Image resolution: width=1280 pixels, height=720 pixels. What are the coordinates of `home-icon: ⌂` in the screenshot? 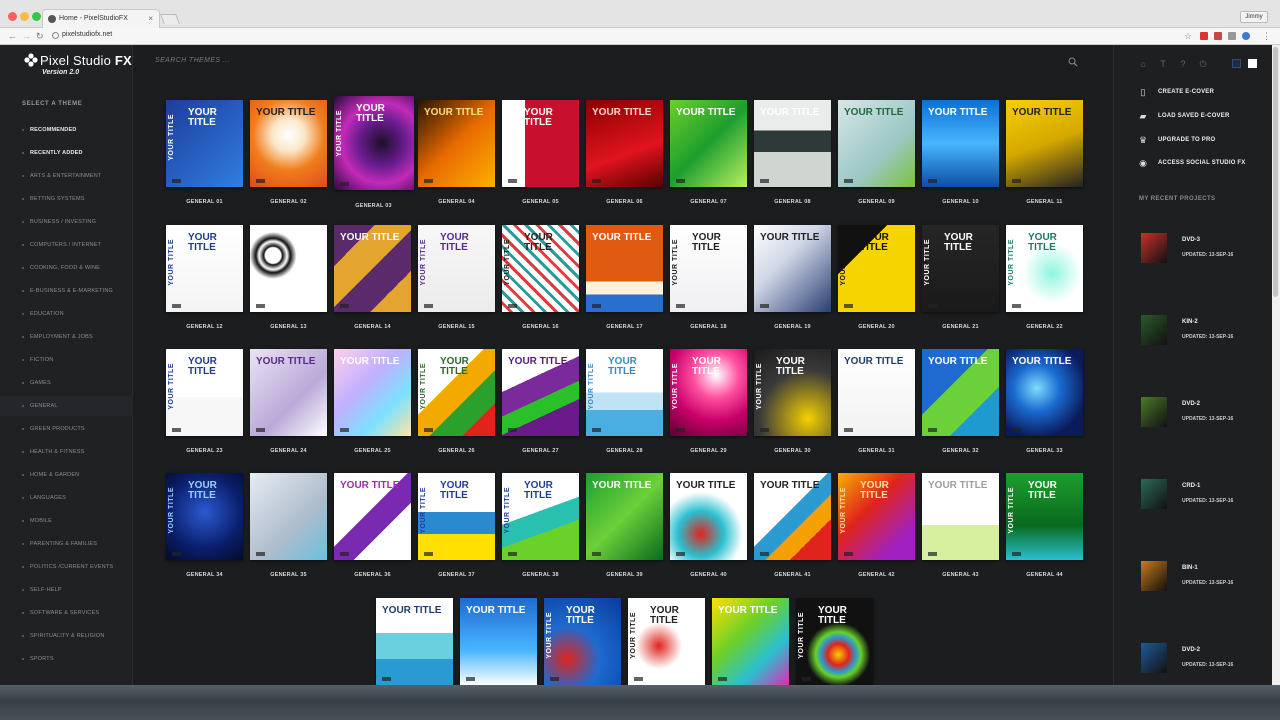 It's located at (1143, 64).